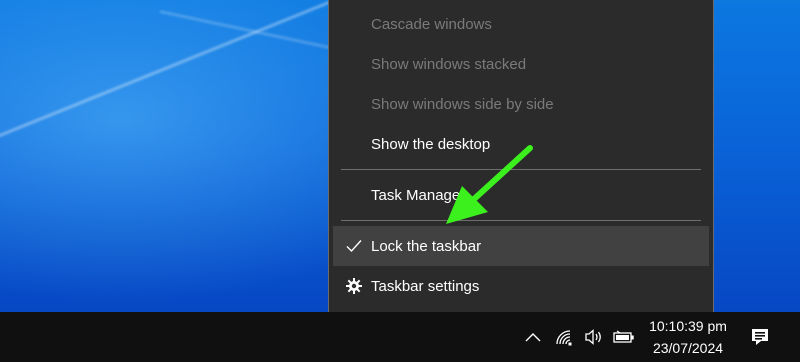  Describe the element at coordinates (760, 337) in the screenshot. I see `notification-icon` at that location.